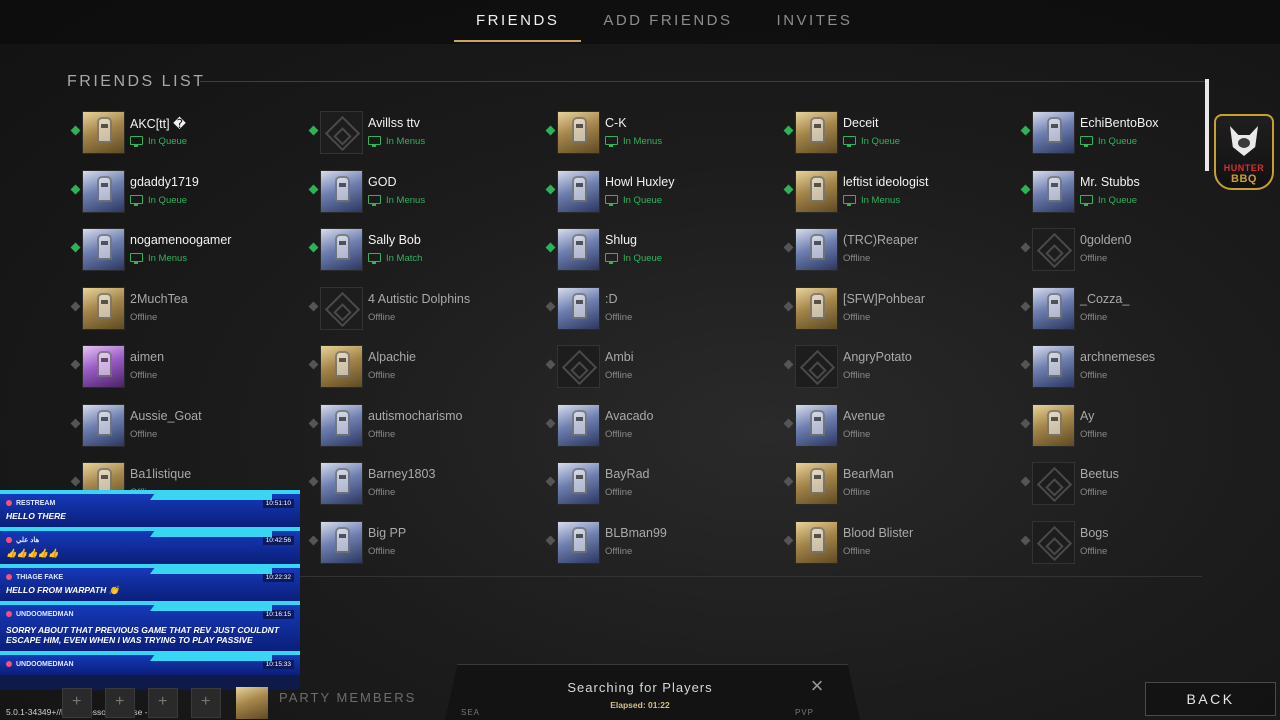 This screenshot has height=720, width=1280. I want to click on friend-entry: (TRC)Reaper Offline, so click(898, 249).